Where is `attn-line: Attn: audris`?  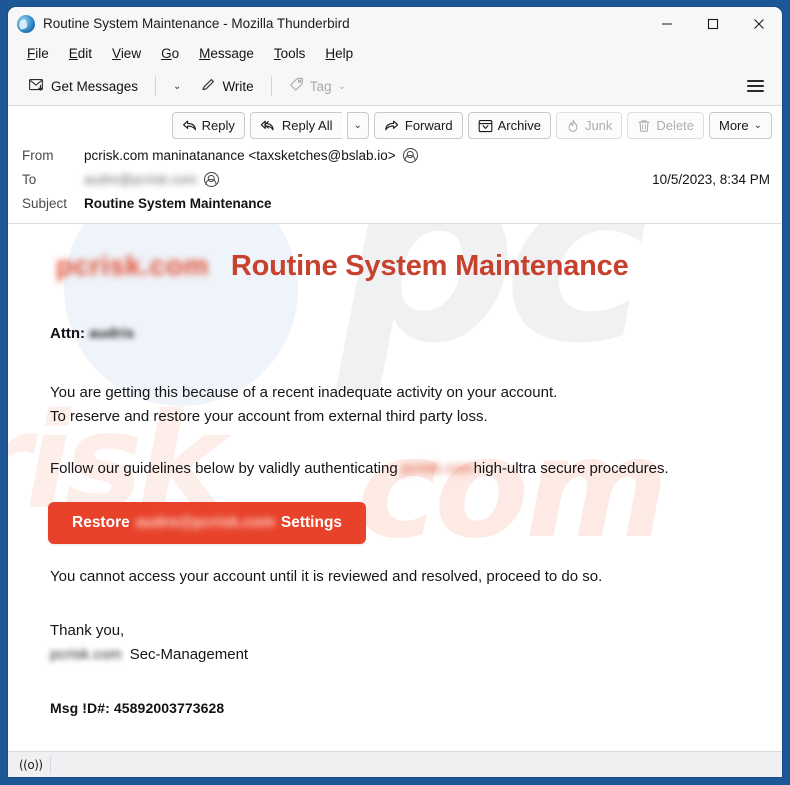
attn-line: Attn: audris is located at coordinates (398, 333).